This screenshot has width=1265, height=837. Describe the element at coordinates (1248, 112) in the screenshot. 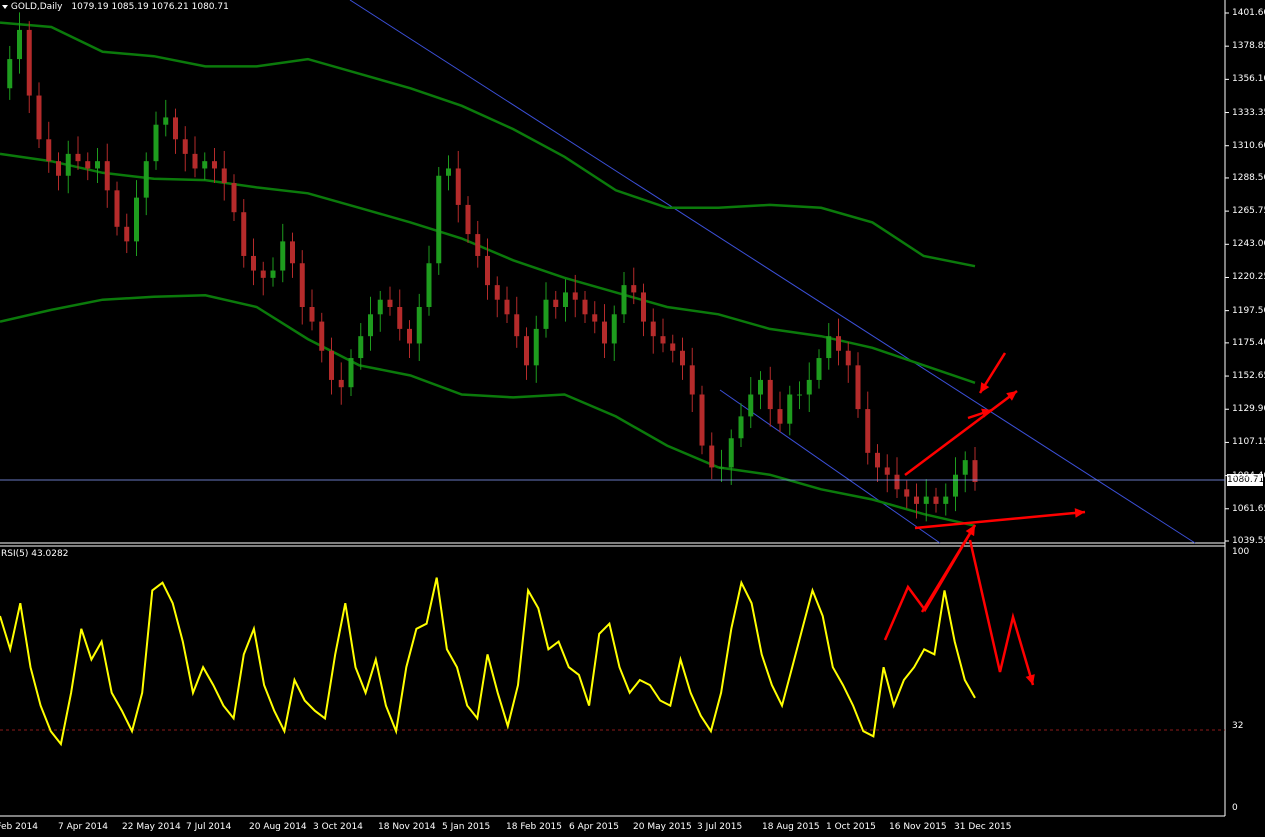

I see `price-tick-label: 1333.35` at that location.